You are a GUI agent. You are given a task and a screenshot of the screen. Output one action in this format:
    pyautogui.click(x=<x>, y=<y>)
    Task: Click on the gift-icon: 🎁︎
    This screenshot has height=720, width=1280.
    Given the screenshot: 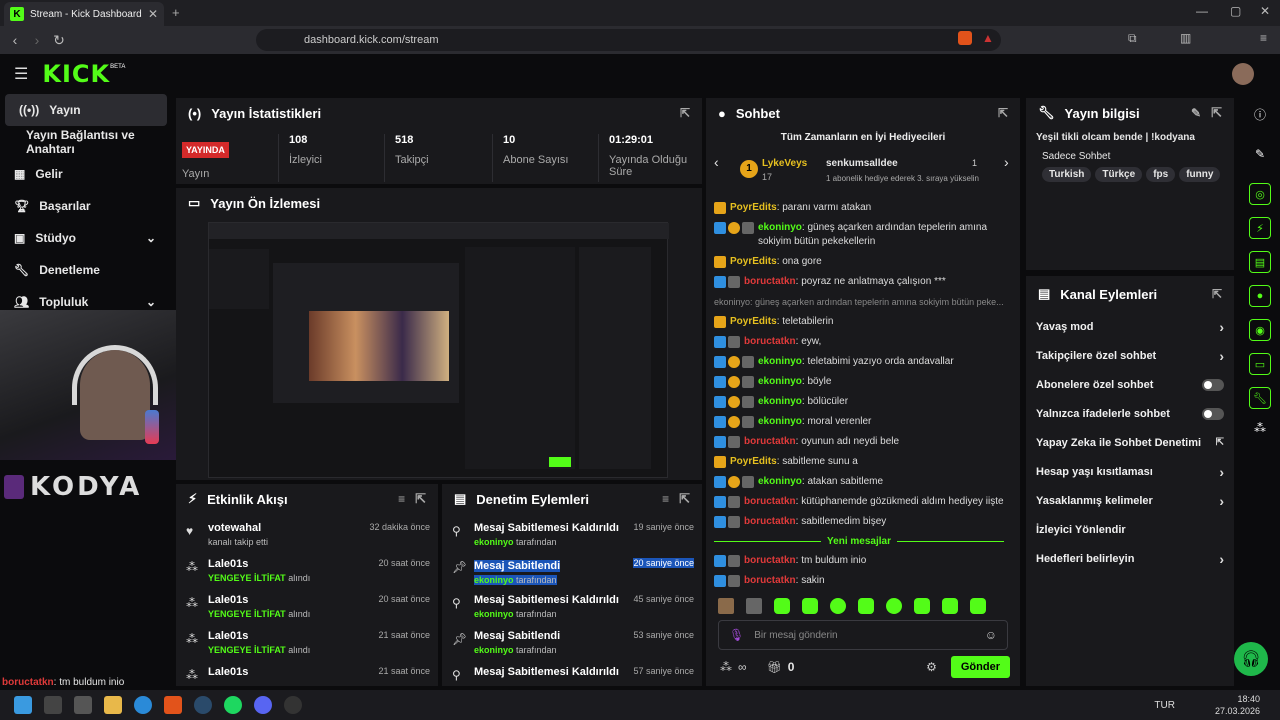 What is the action you would take?
    pyautogui.click(x=774, y=667)
    